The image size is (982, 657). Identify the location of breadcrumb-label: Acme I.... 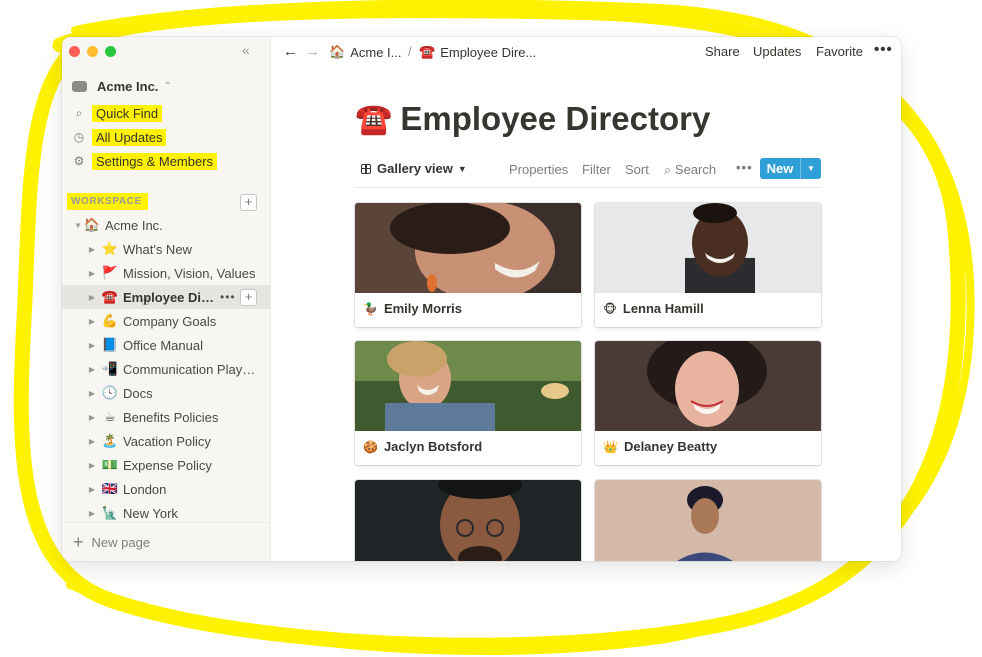
(376, 52).